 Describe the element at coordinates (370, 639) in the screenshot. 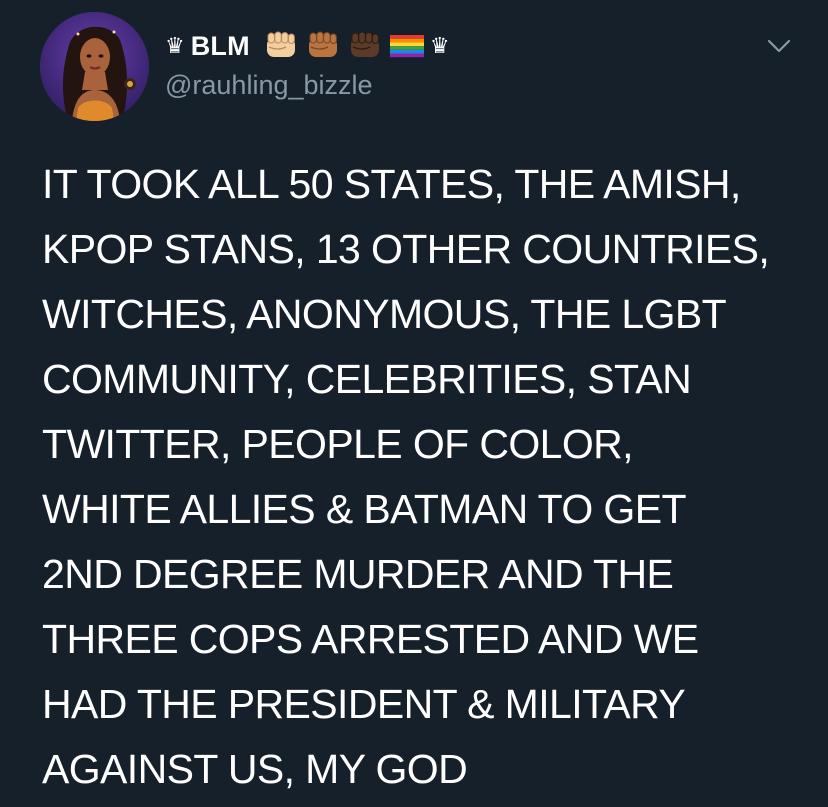

I see `tweet-text-line: THREE COPS ARRESTED AND WE` at that location.